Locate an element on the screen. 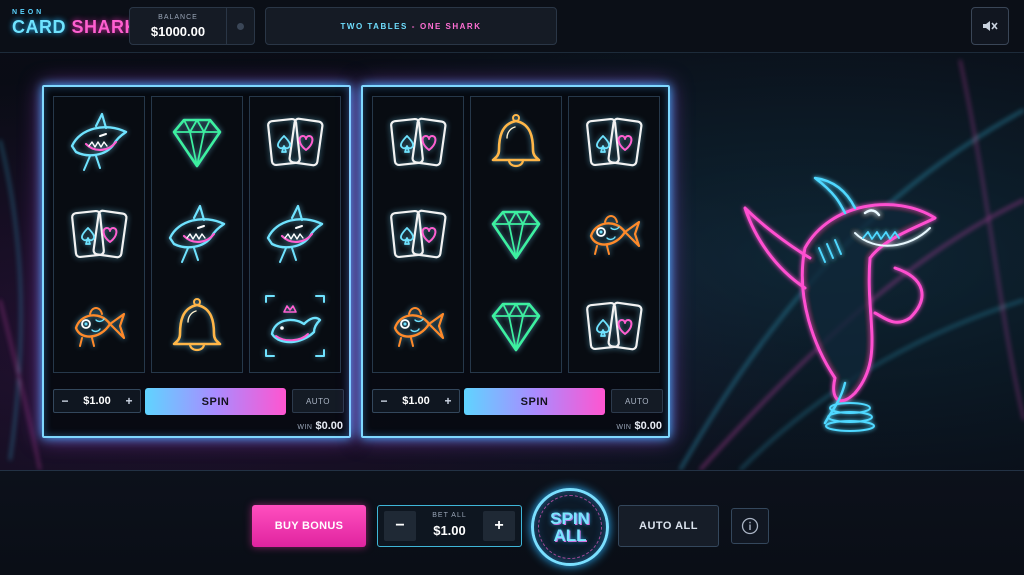 This screenshot has width=1024, height=575. spin-all-label-line2: ALL is located at coordinates (570, 535).